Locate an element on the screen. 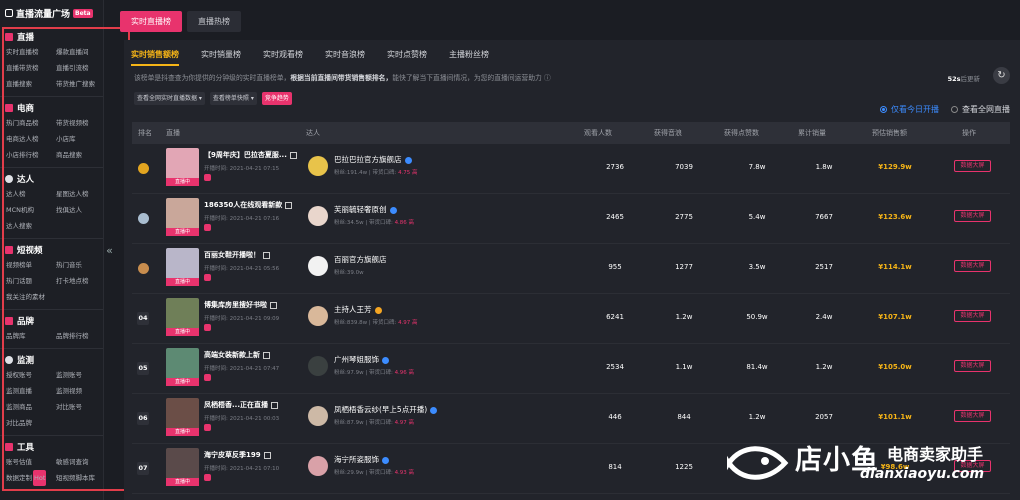 The image size is (1020, 500). subtab-views: 实时观看榜 is located at coordinates (283, 57).